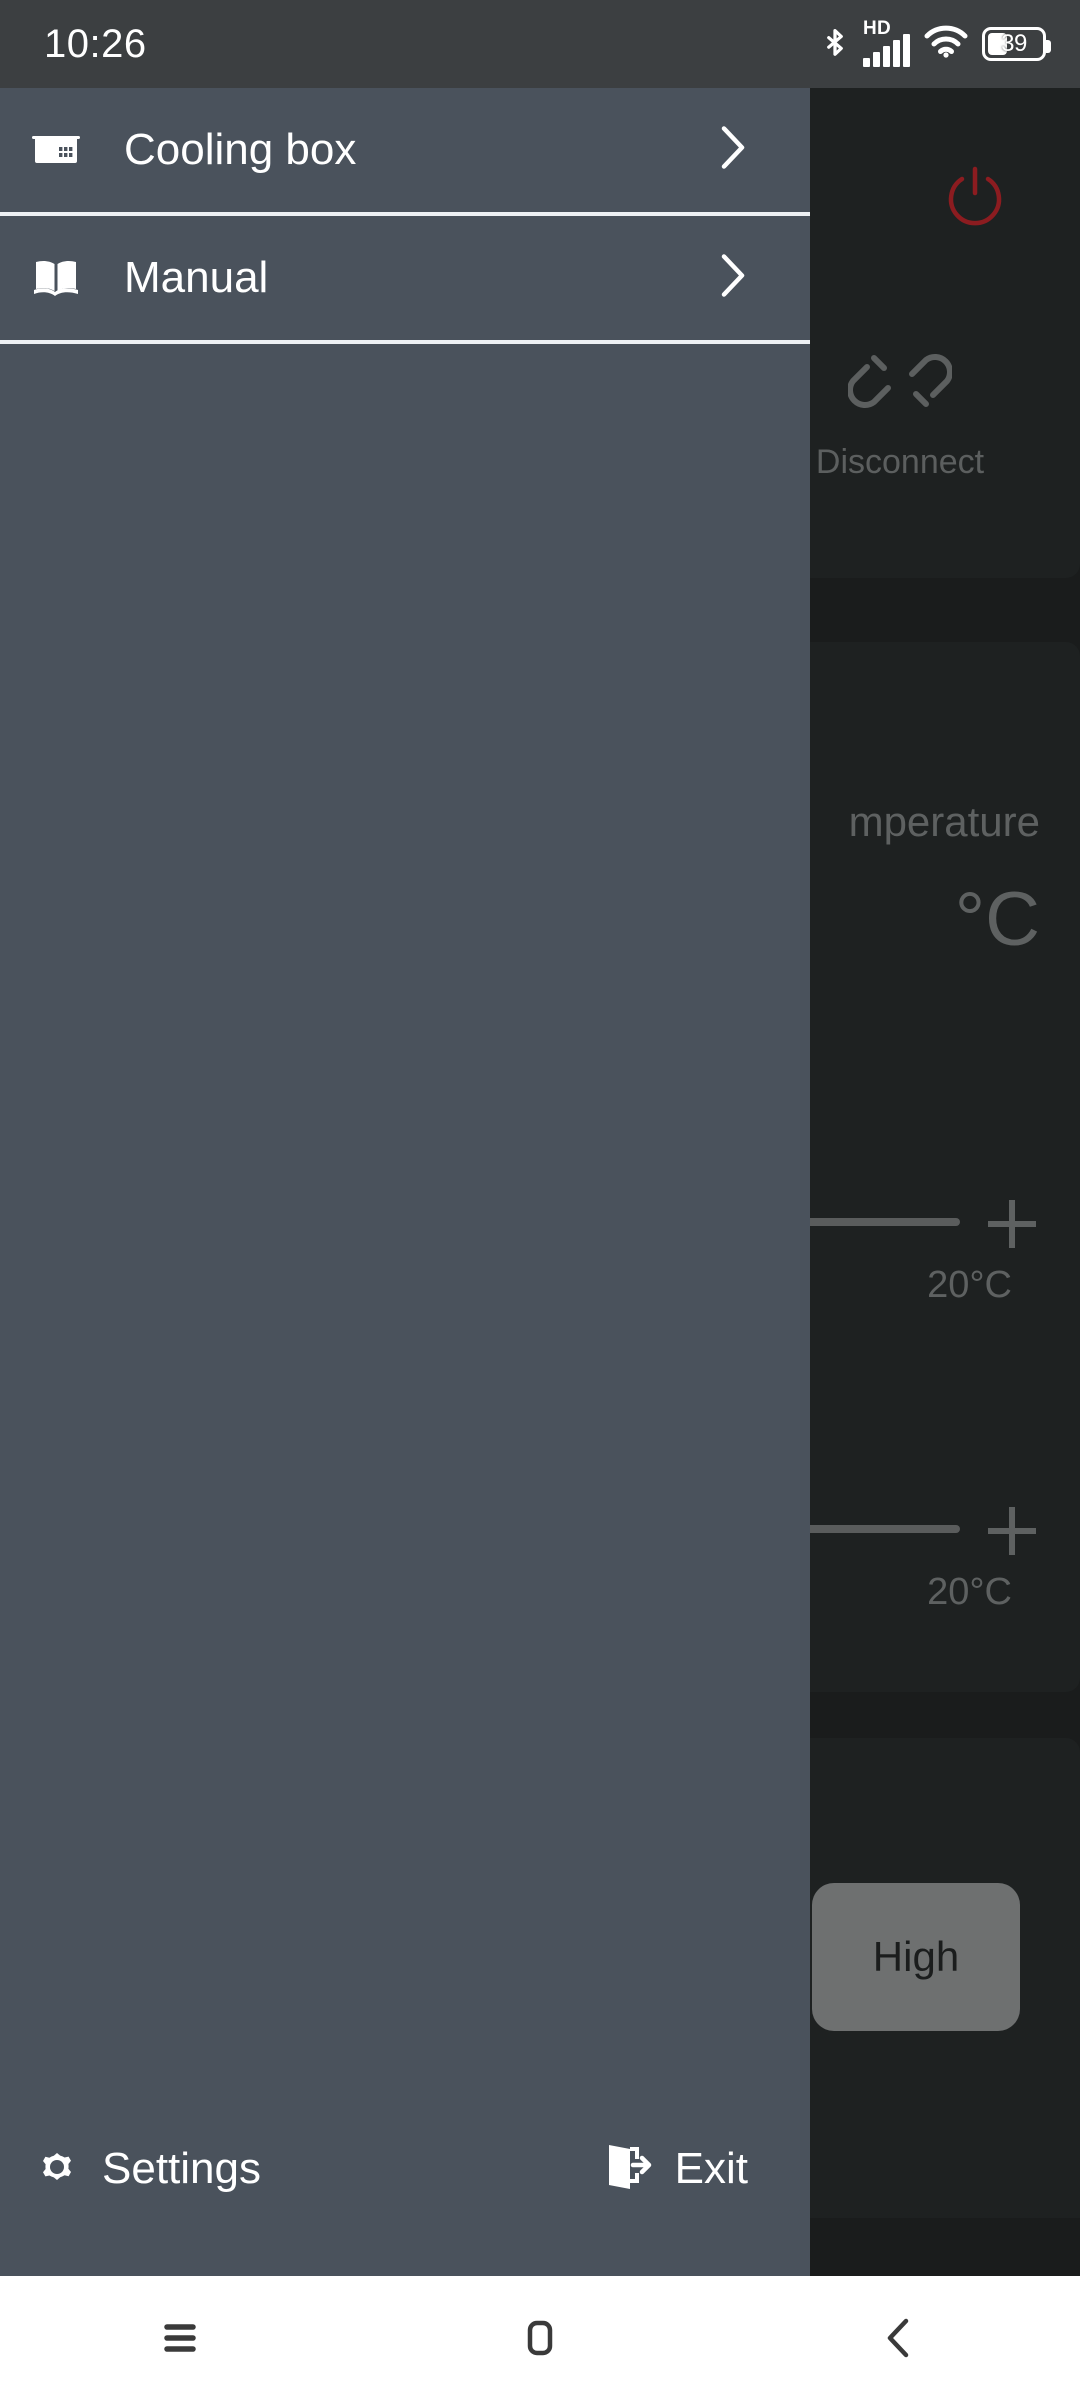 This screenshot has height=2400, width=1080. I want to click on recents-menu-icon, so click(180, 2338).